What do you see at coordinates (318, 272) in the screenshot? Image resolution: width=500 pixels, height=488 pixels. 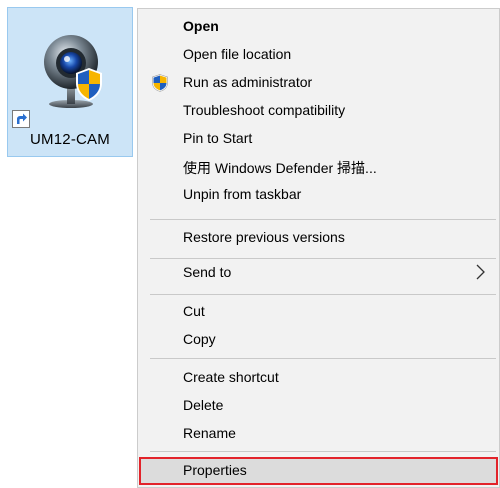 I see `menu-item-send-to: Send to` at bounding box center [318, 272].